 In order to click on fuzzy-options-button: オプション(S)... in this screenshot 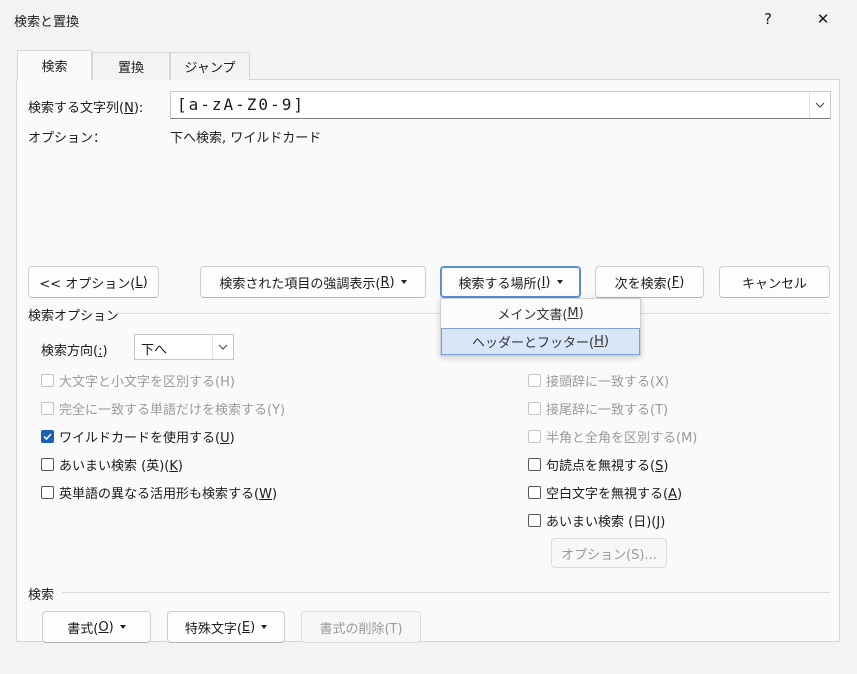, I will do `click(609, 553)`.